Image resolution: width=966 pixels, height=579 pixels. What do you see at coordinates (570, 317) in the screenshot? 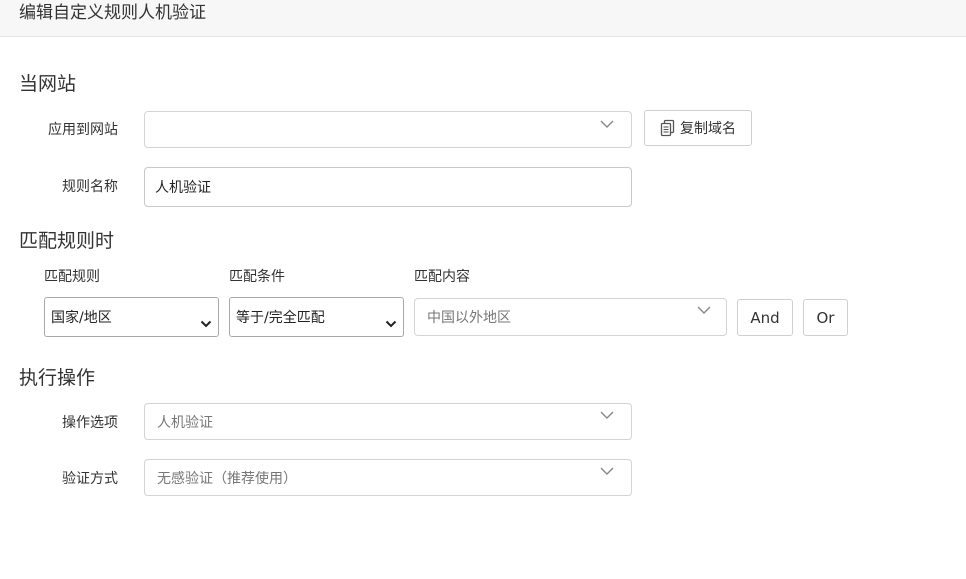
I see `match-content-select: 中国以外地区` at bounding box center [570, 317].